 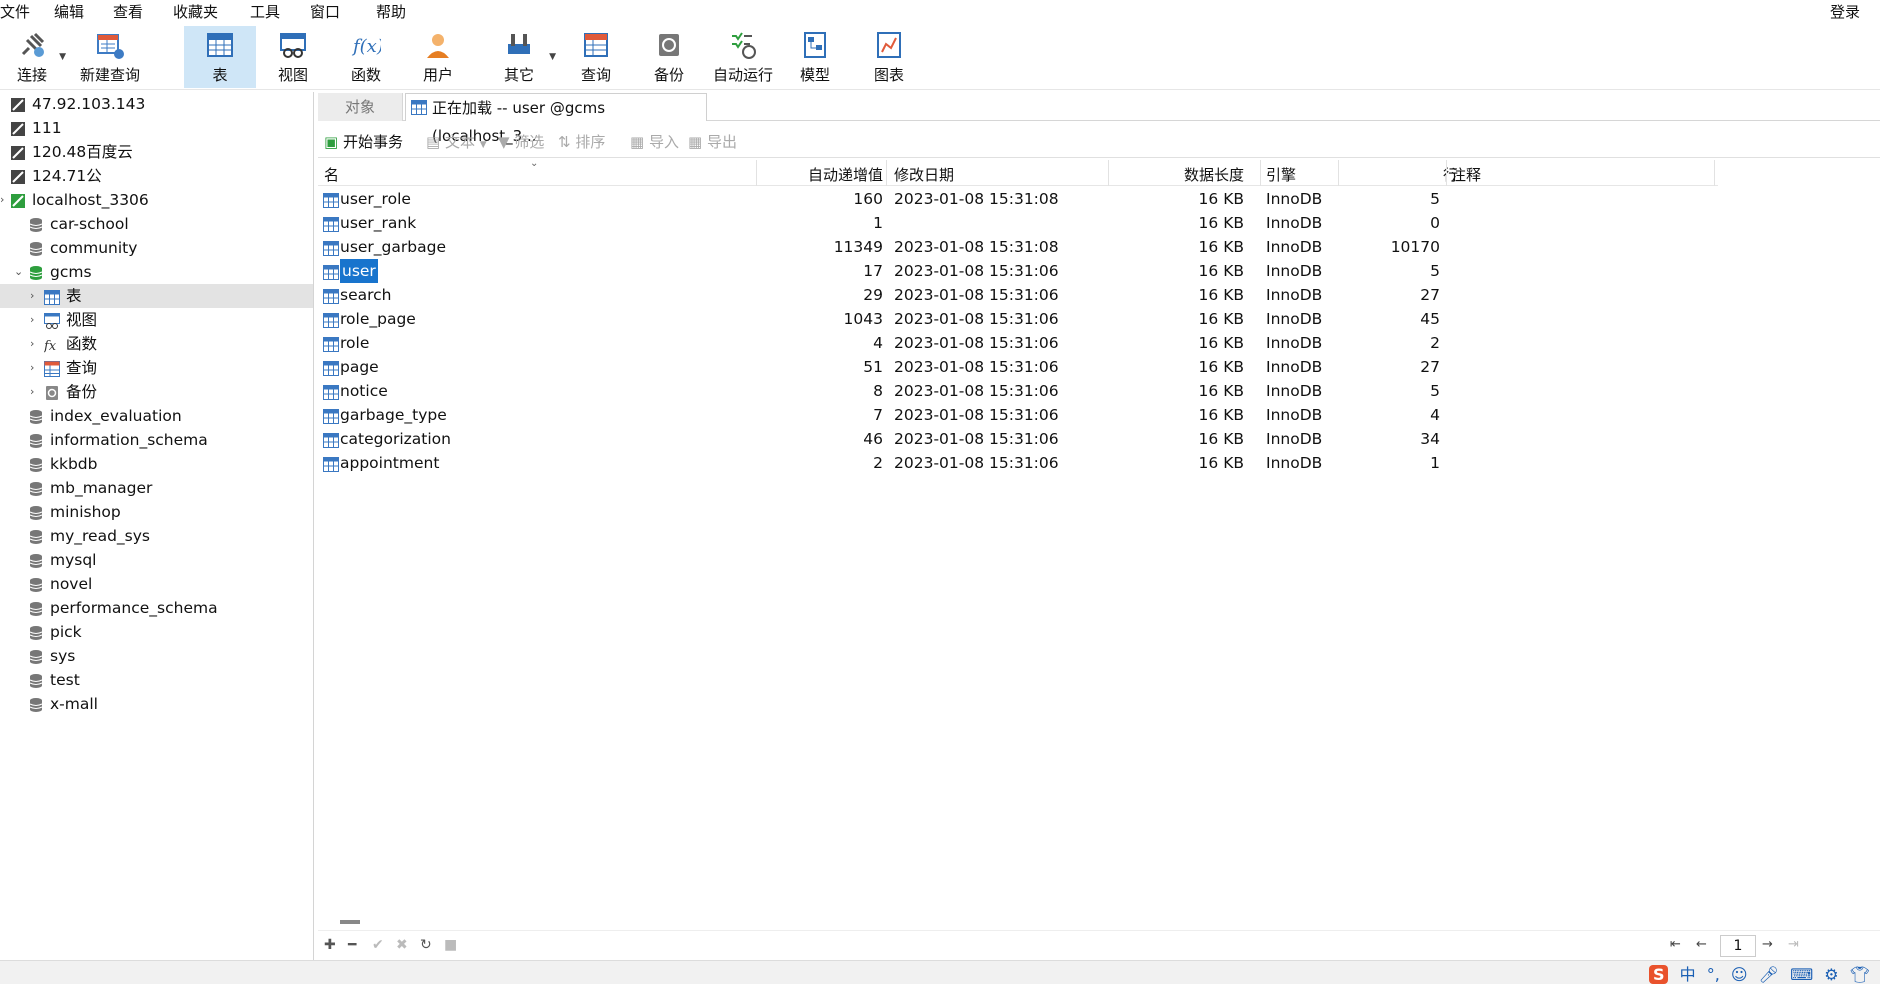 I want to click on next-page-icon: →, so click(x=1767, y=944).